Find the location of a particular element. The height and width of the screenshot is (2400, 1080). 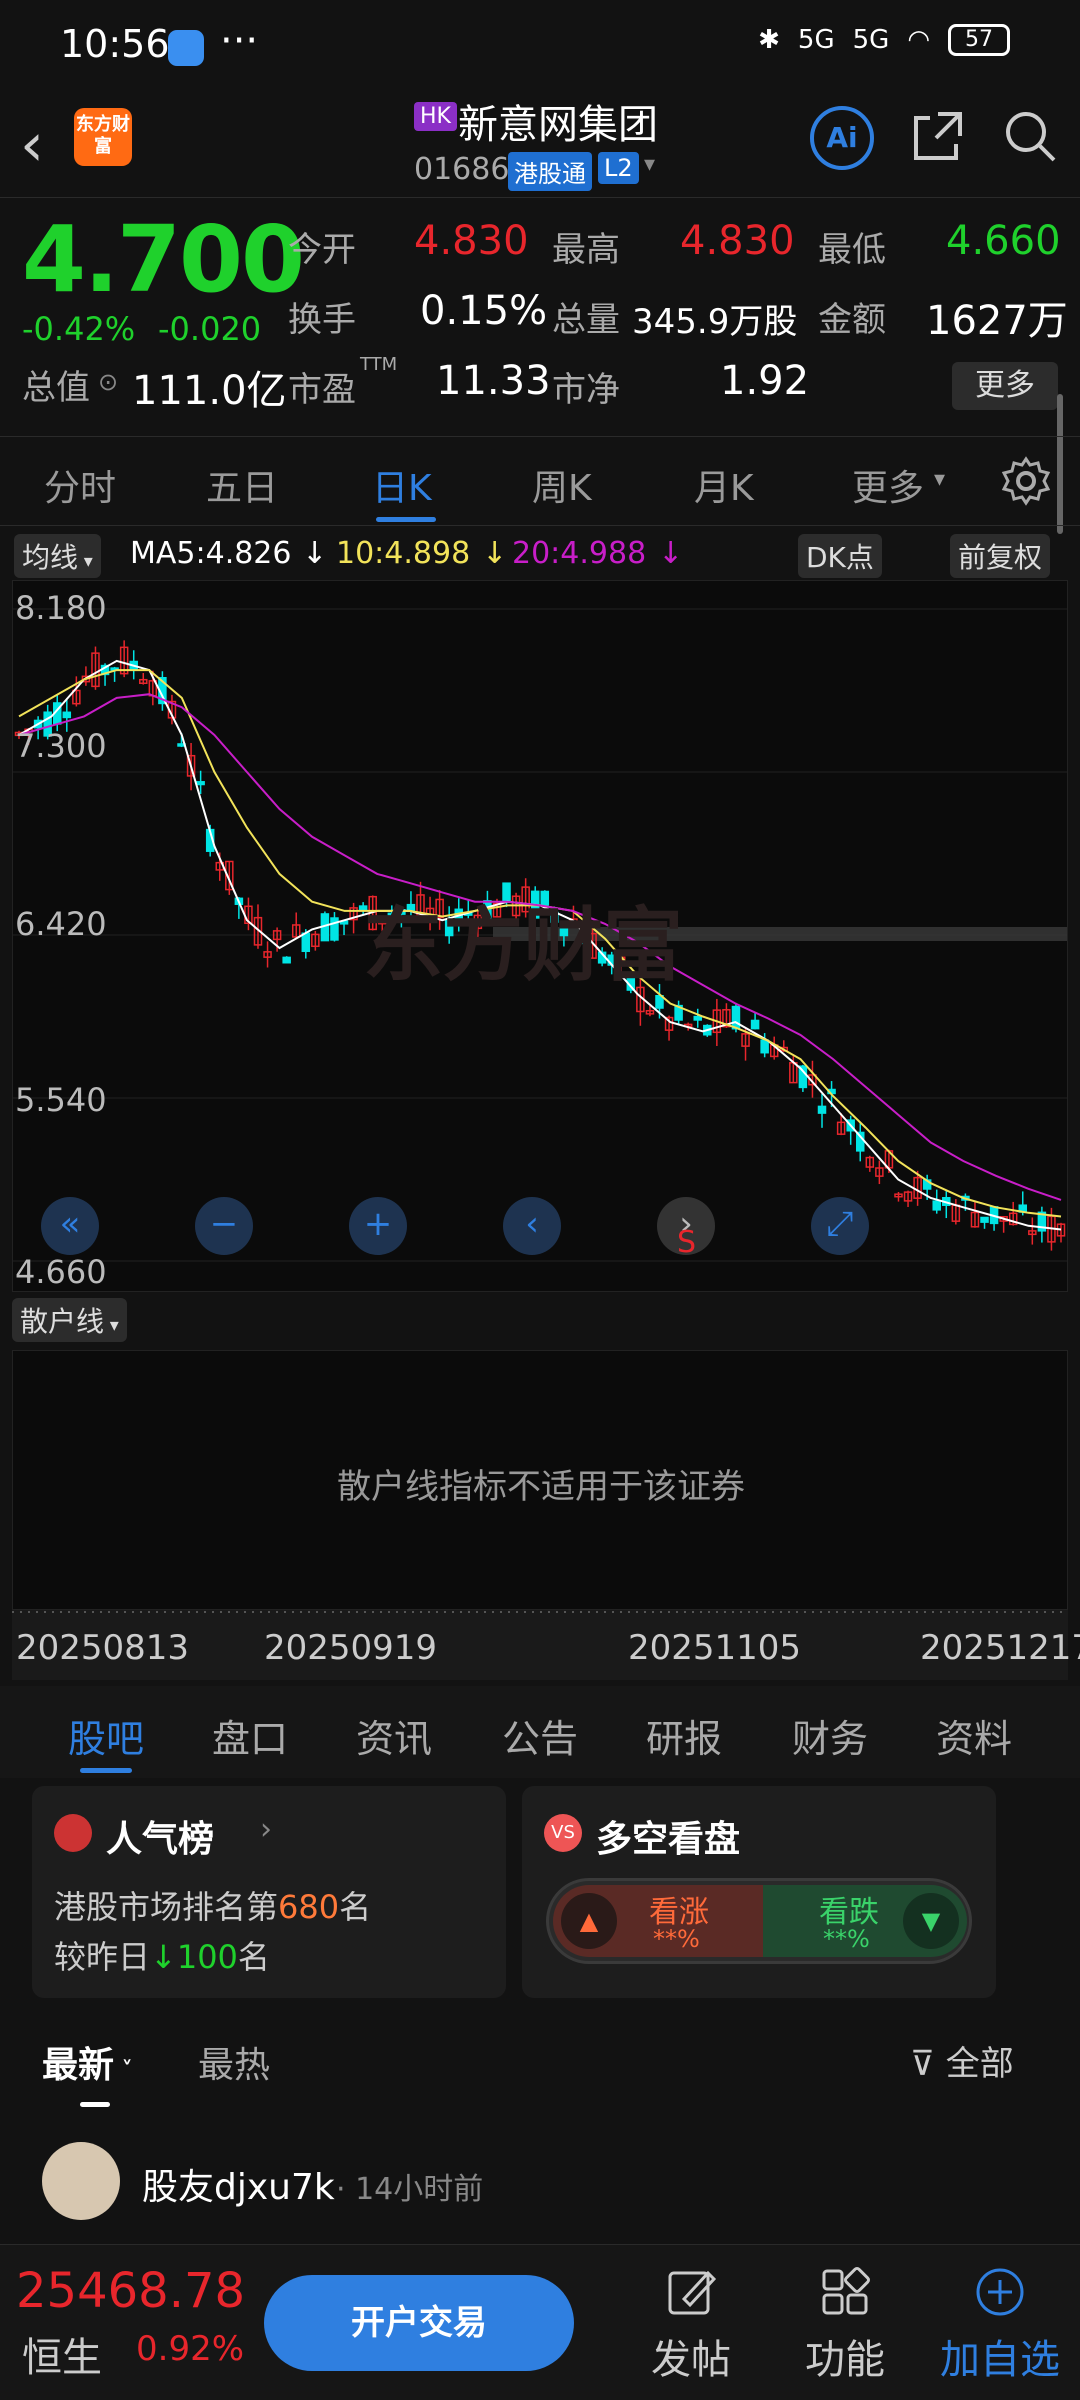

jump-start-button: « is located at coordinates (70, 1226).